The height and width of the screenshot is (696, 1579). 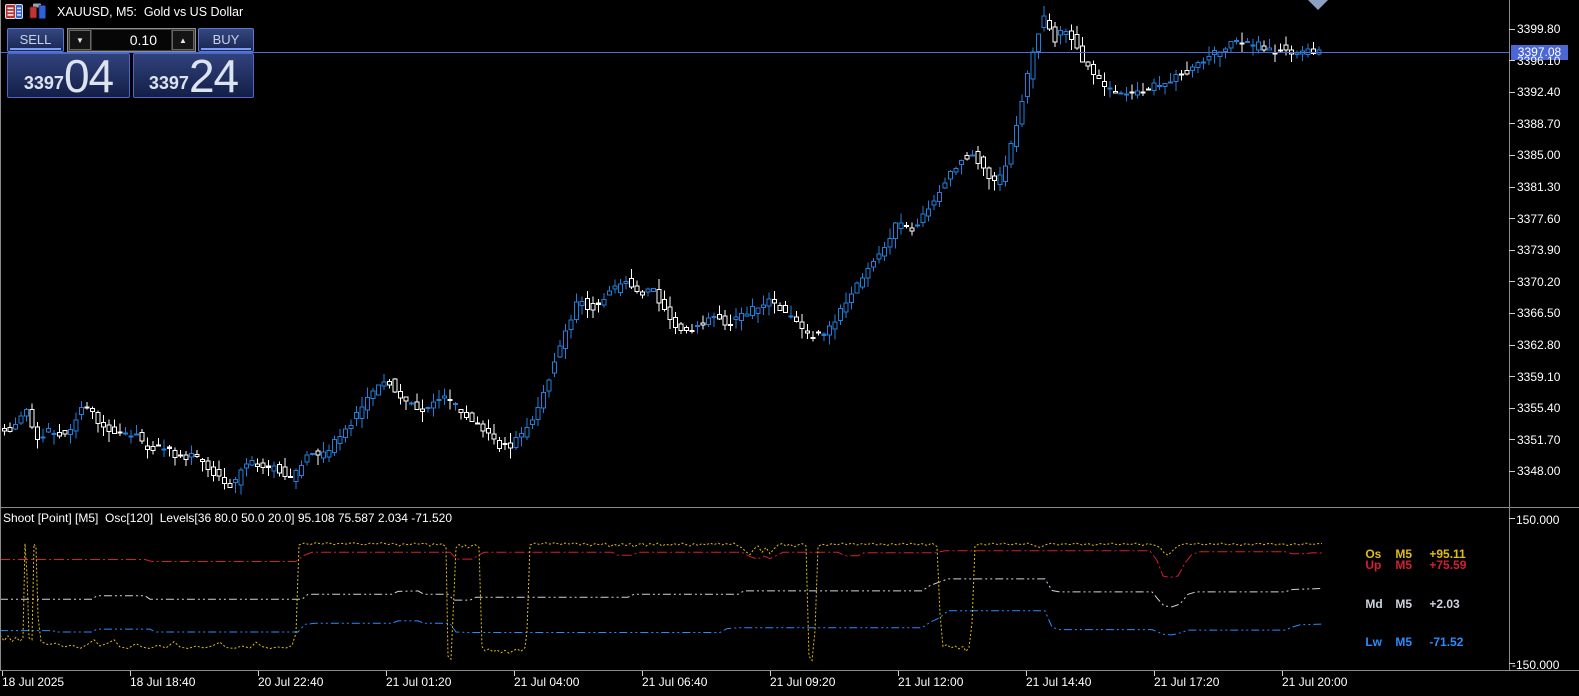 What do you see at coordinates (1539, 218) in the screenshot?
I see `price-tick-label: 3377.60` at bounding box center [1539, 218].